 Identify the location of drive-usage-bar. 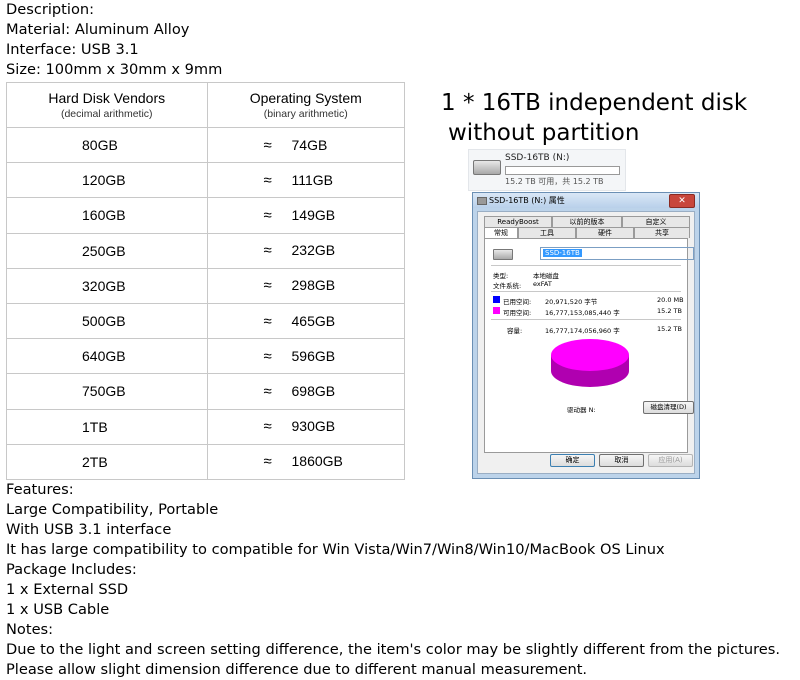
(562, 170).